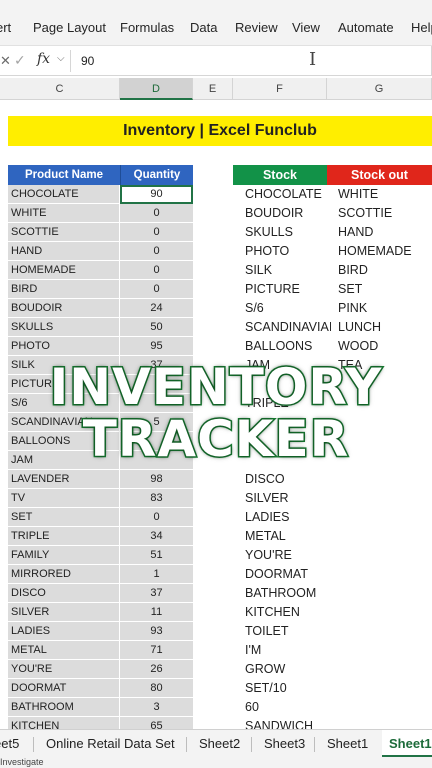 This screenshot has height=768, width=432. Describe the element at coordinates (407, 744) in the screenshot. I see `sheet-tab-sheet1-active: Sheet1` at that location.